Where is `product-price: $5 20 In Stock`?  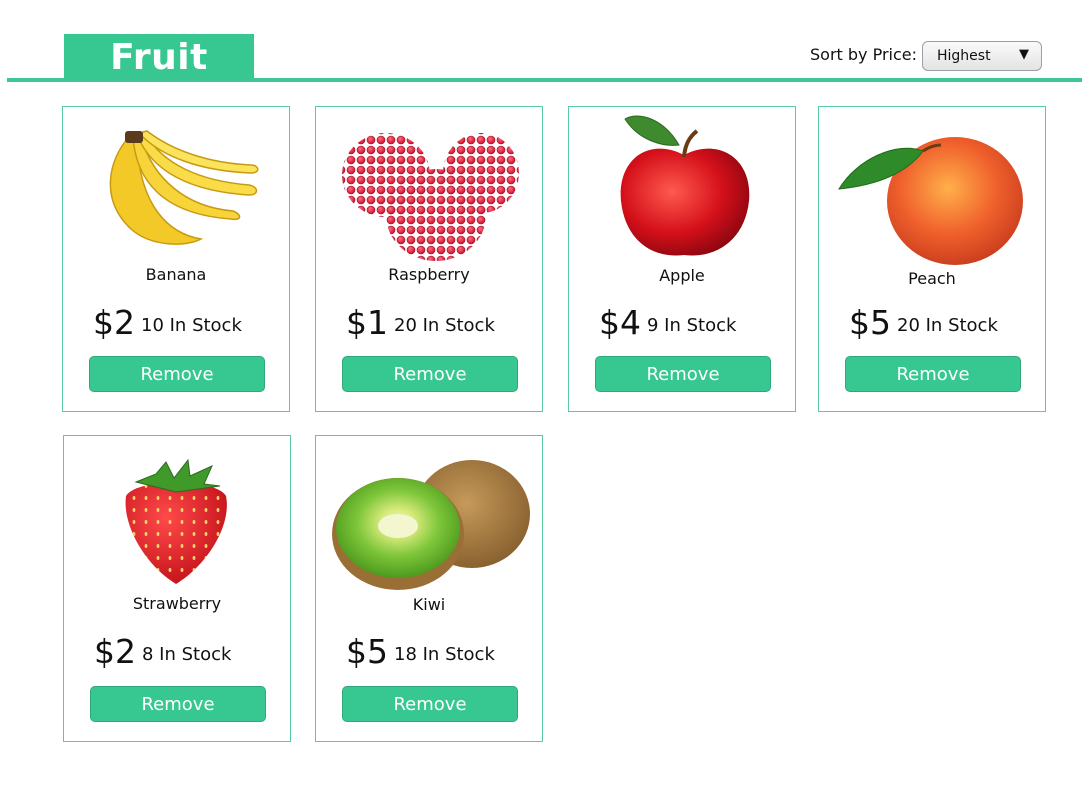
product-price: $5 20 In Stock is located at coordinates (923, 324).